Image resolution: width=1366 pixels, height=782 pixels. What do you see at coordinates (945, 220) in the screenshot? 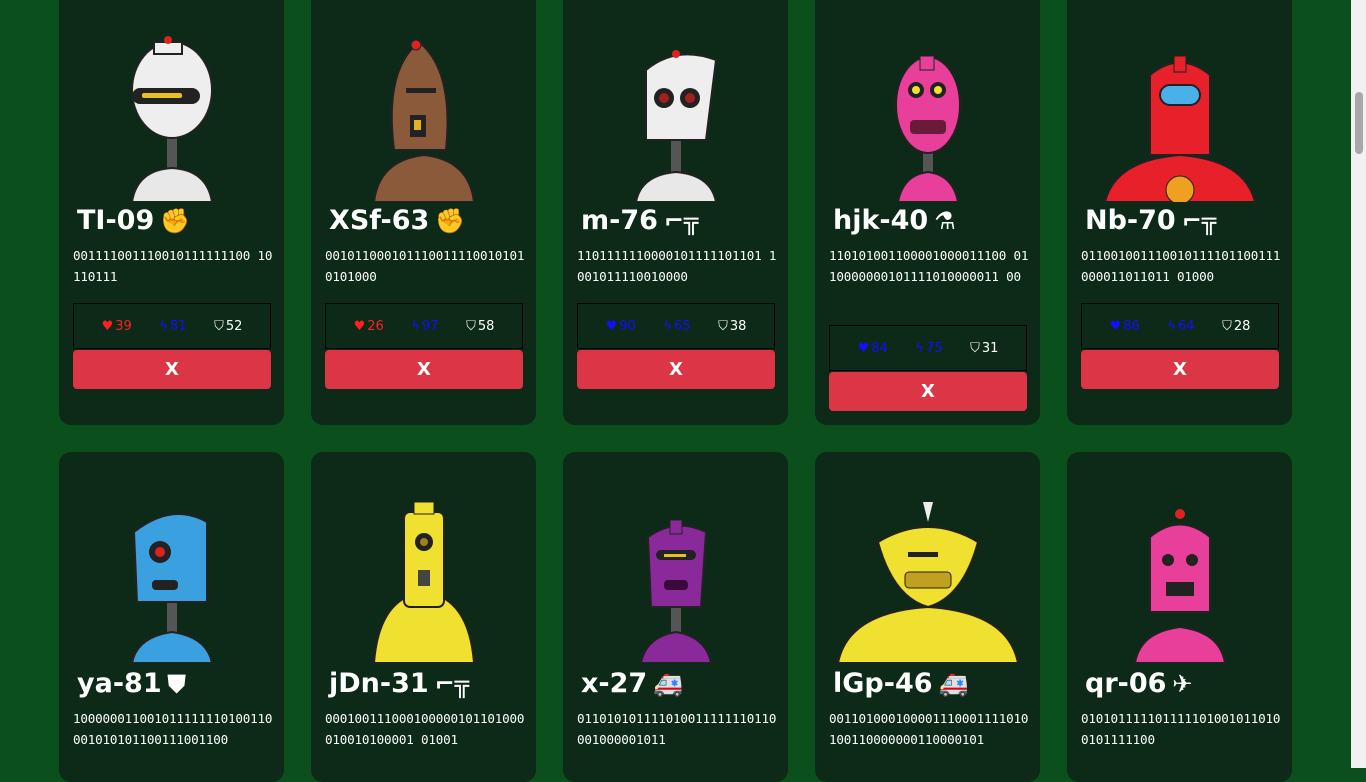
I see `flask-icon: ⚗` at bounding box center [945, 220].